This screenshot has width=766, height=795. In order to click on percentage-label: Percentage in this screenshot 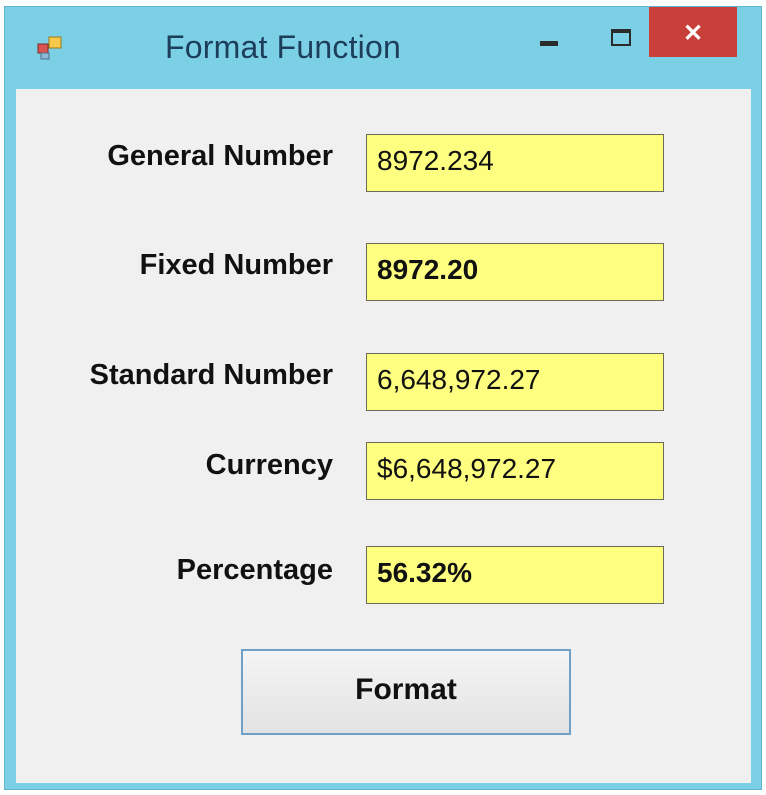, I will do `click(254, 570)`.